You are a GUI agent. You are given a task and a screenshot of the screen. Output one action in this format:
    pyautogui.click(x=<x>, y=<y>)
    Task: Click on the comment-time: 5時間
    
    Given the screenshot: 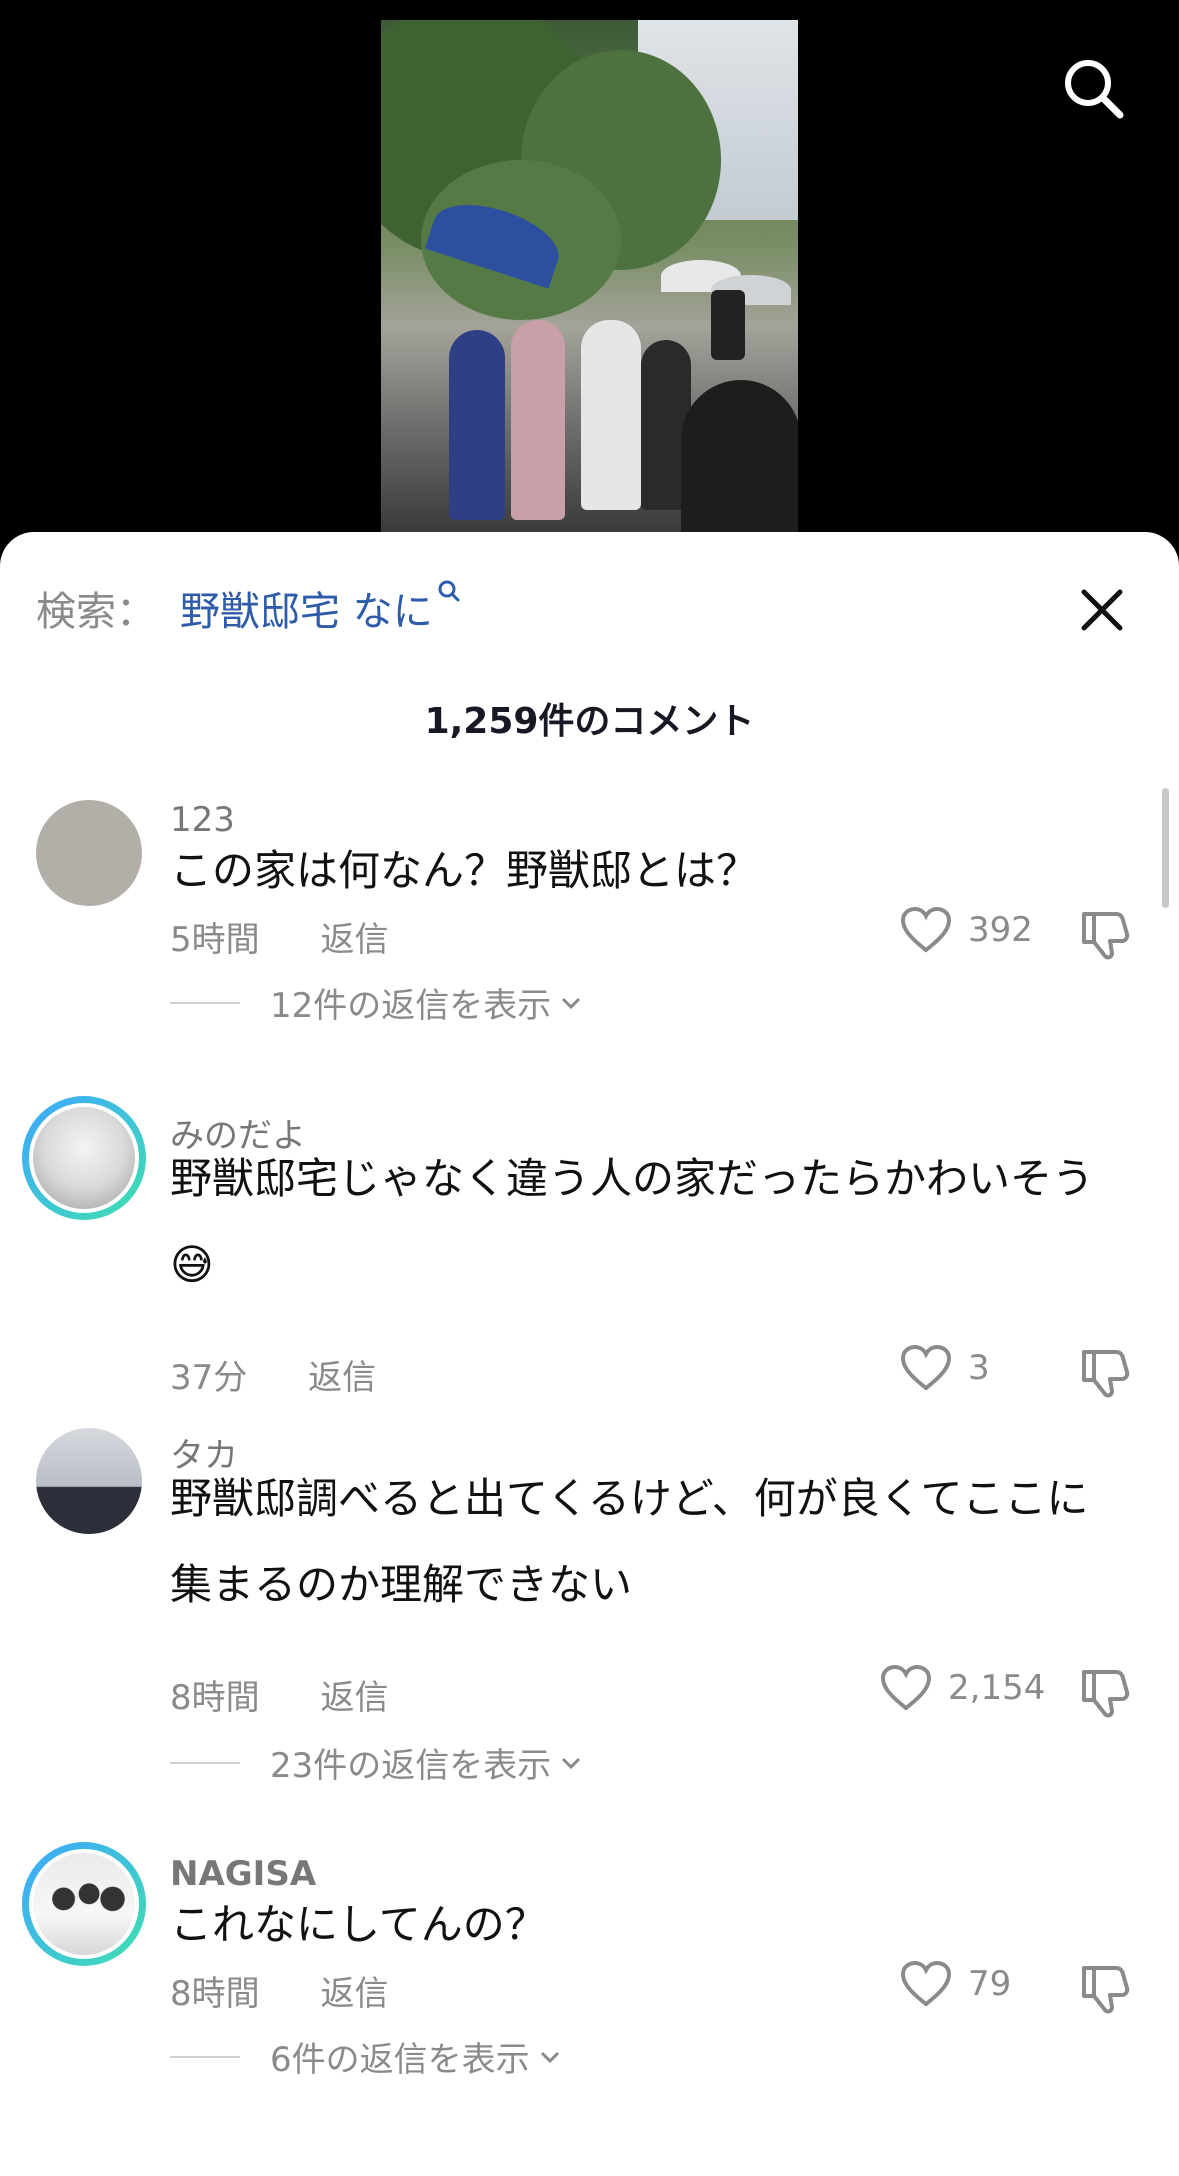 What is the action you would take?
    pyautogui.click(x=215, y=940)
    